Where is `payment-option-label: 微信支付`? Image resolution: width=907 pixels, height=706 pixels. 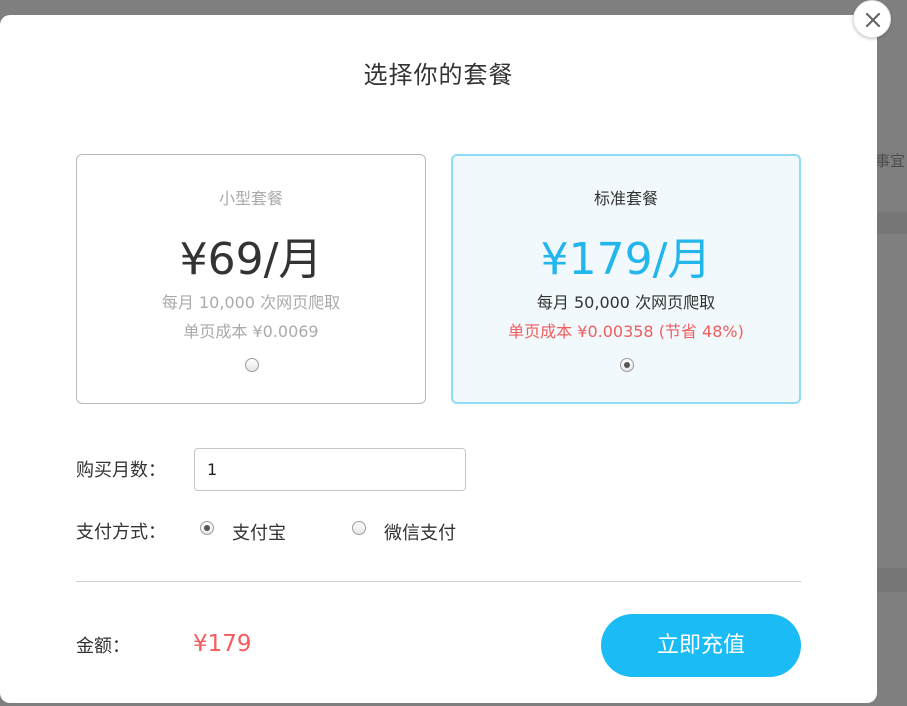
payment-option-label: 微信支付 is located at coordinates (420, 533).